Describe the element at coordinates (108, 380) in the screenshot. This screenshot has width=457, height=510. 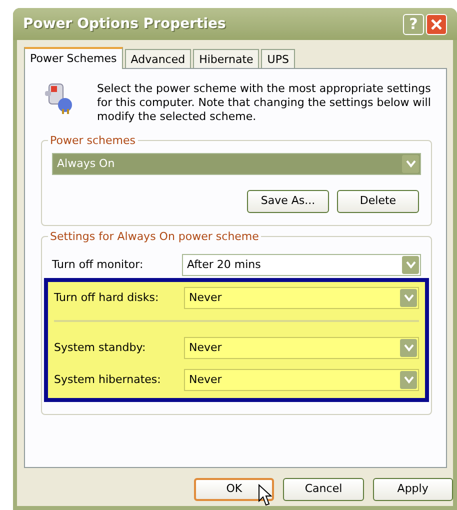
I see `setting-label: System hibernates:` at that location.